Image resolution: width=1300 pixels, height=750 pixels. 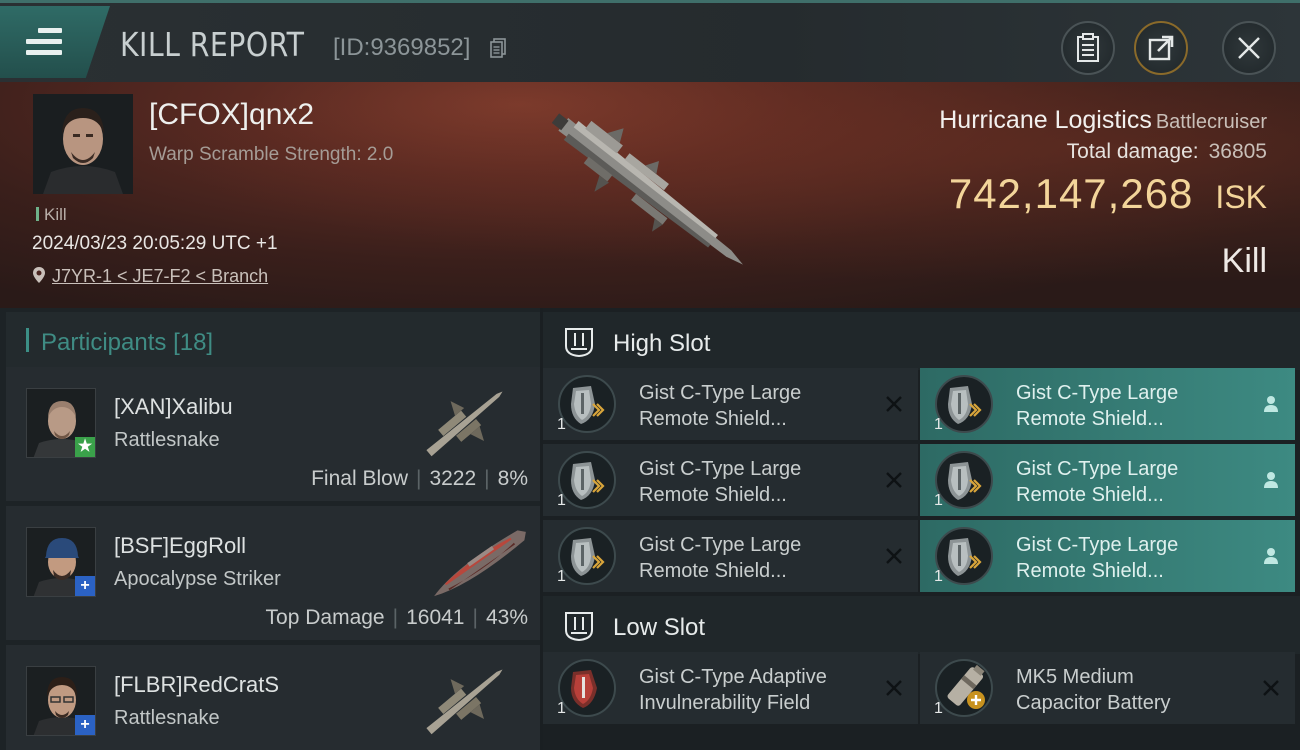 I want to click on participant-damage: 16041, so click(x=435, y=617).